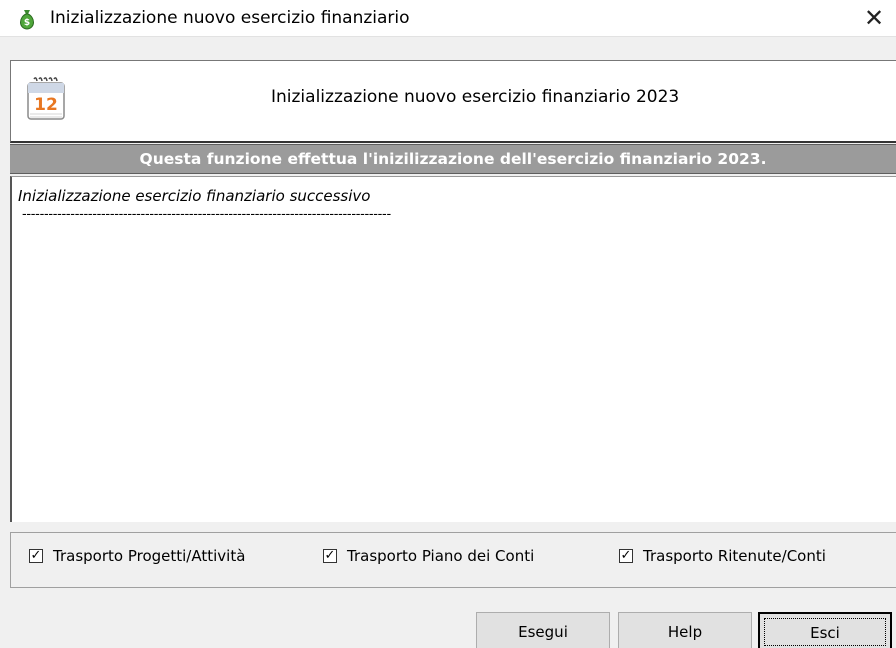 The height and width of the screenshot is (648, 896). I want to click on focus-rect, so click(825, 632).